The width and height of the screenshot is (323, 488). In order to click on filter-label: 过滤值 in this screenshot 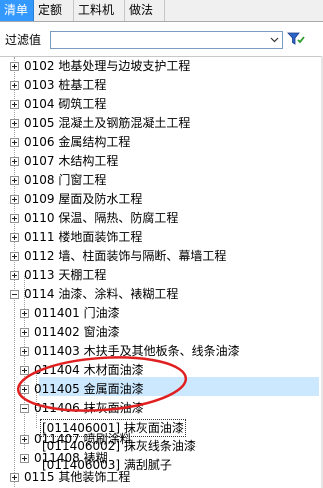, I will do `click(23, 40)`.